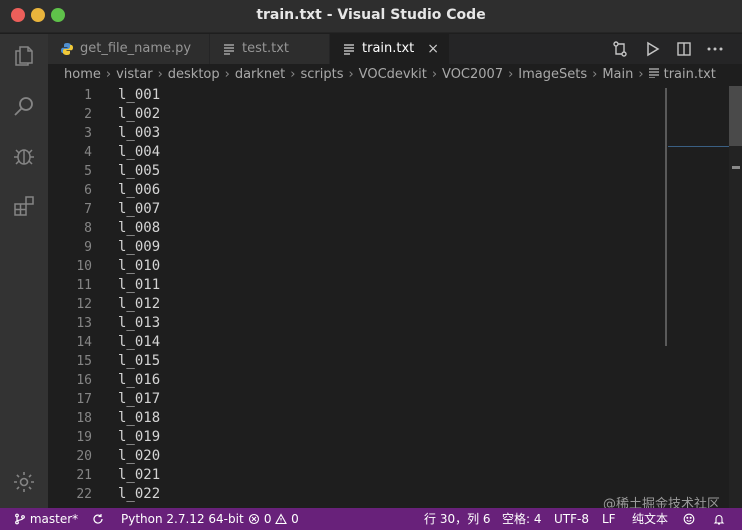  What do you see at coordinates (281, 519) in the screenshot?
I see `warning-icon` at bounding box center [281, 519].